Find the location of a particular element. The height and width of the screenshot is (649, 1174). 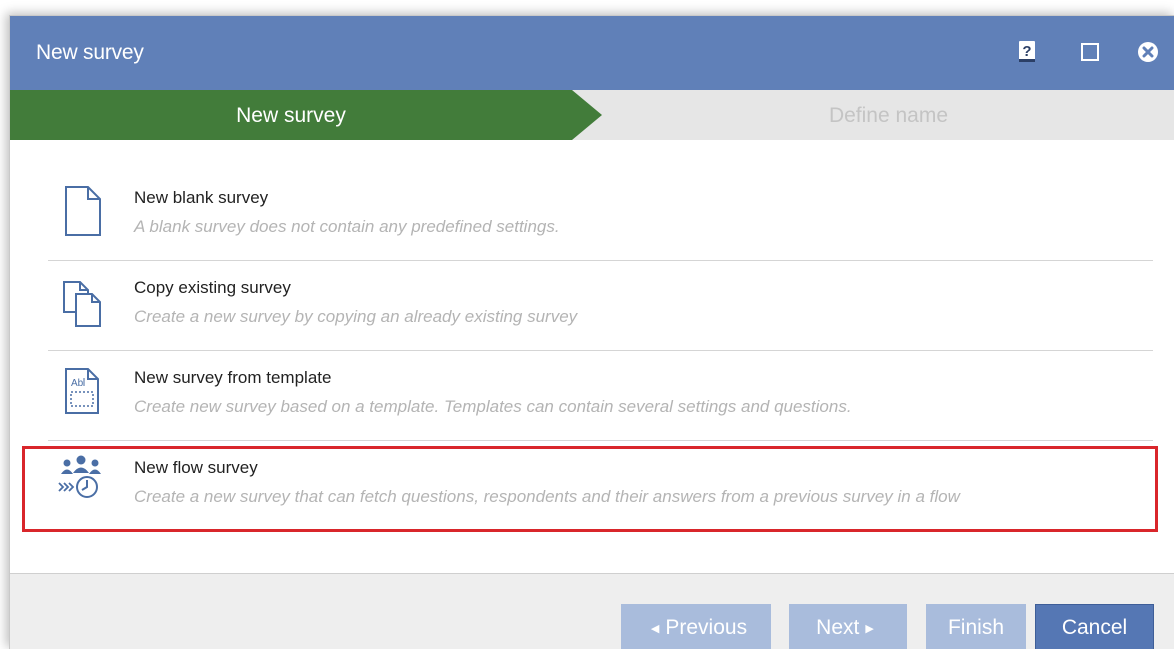

svg-text: Ab is located at coordinates (77, 383).